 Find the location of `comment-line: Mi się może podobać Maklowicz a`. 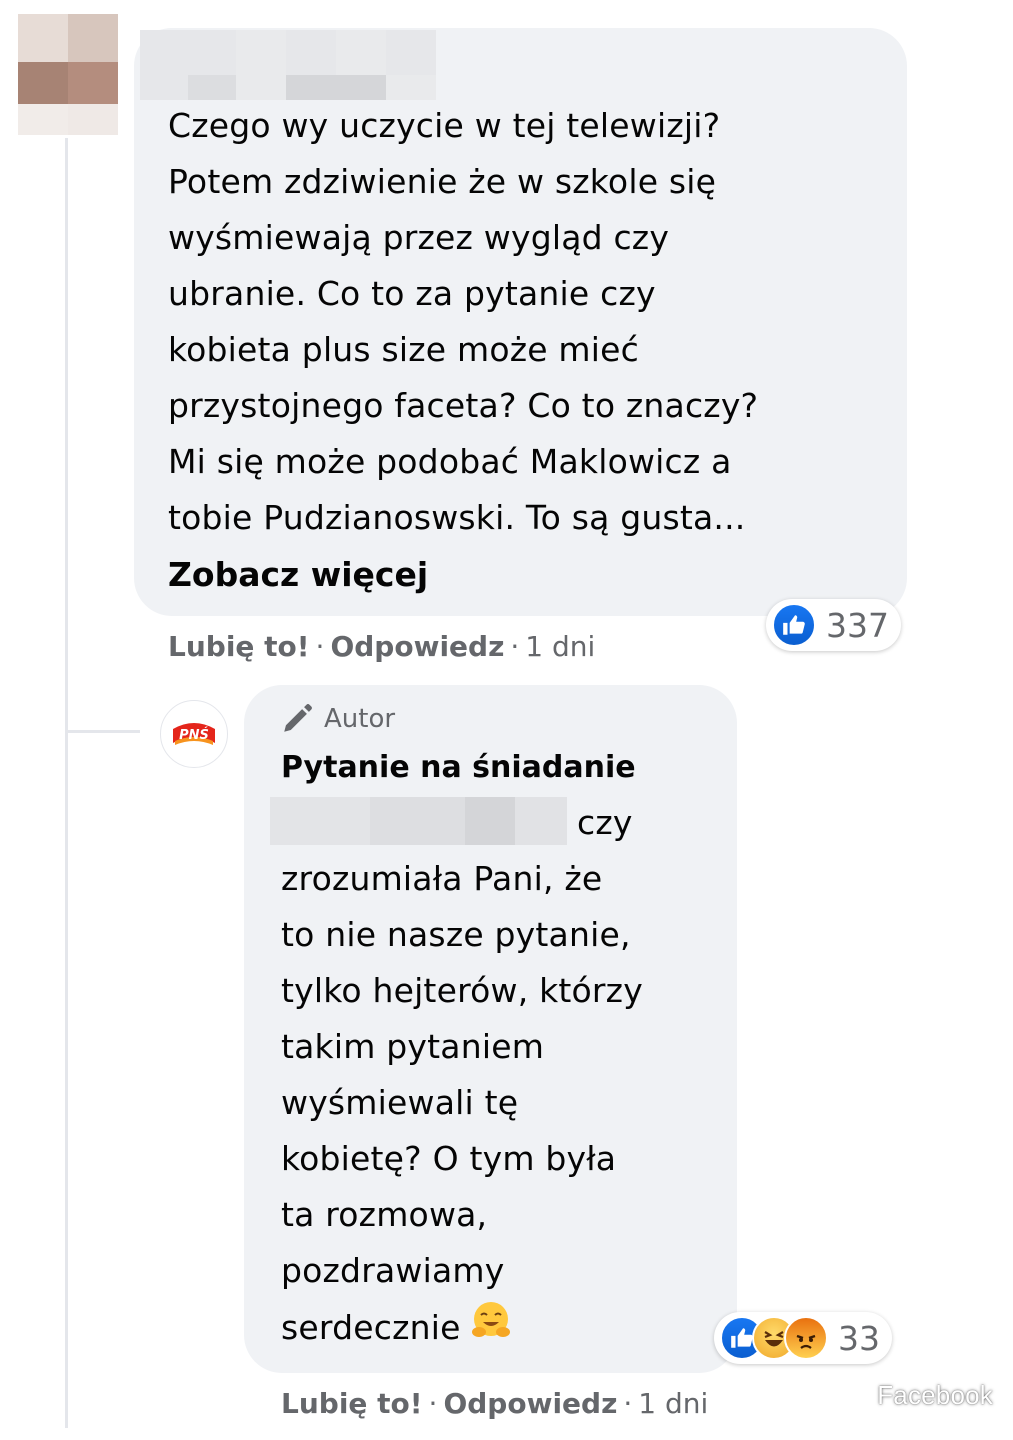

comment-line: Mi się może podobać Maklowicz a is located at coordinates (450, 461).